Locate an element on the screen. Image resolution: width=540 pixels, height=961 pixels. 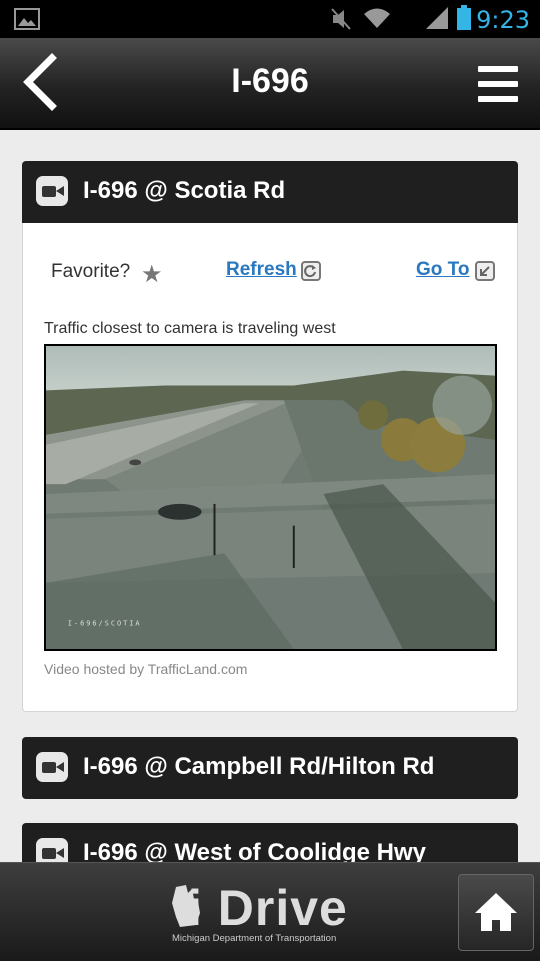
mute-icon is located at coordinates (341, 19).